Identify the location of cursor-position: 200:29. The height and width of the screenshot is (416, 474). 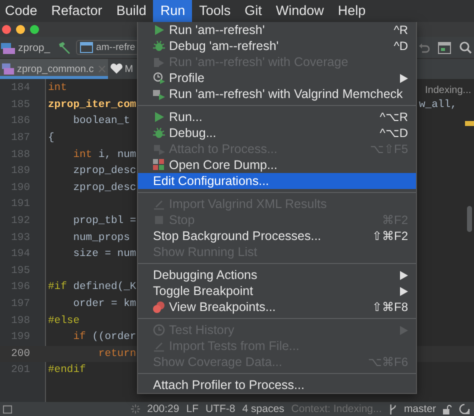
(163, 409).